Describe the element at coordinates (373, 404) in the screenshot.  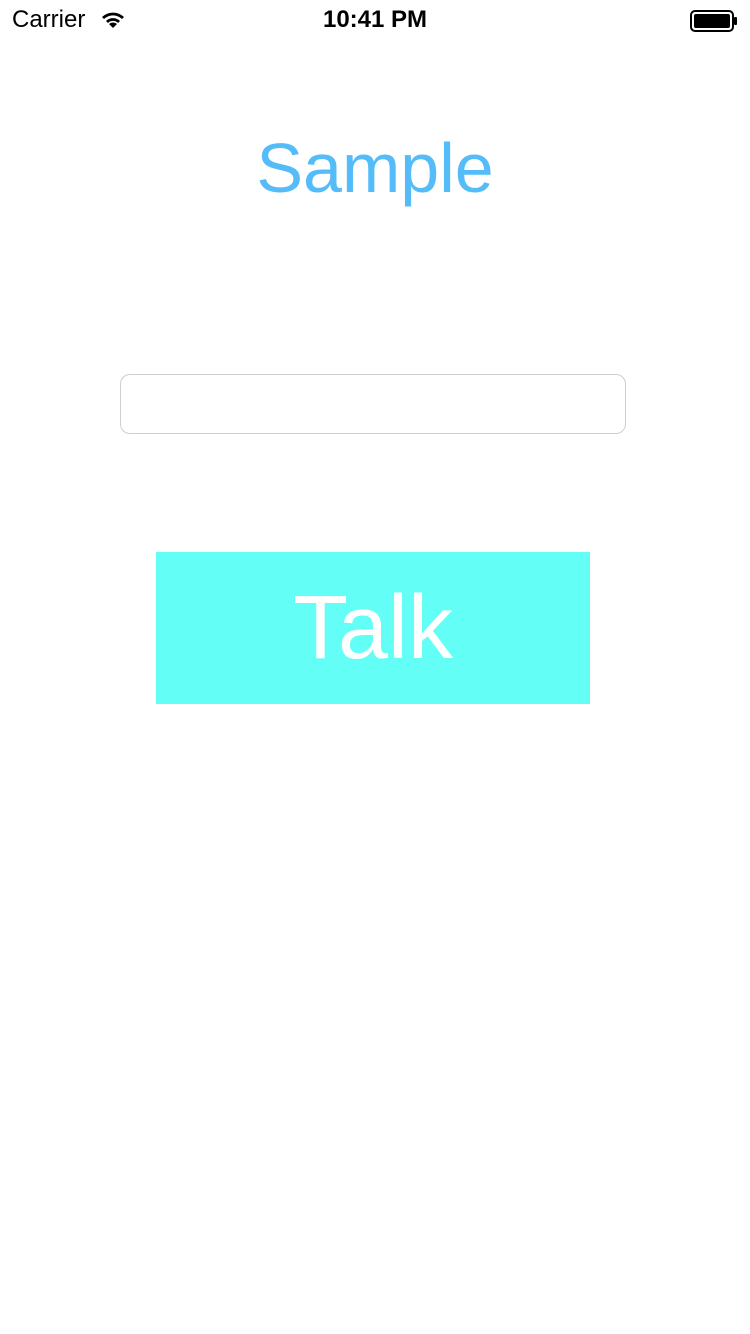
I see `message-input` at that location.